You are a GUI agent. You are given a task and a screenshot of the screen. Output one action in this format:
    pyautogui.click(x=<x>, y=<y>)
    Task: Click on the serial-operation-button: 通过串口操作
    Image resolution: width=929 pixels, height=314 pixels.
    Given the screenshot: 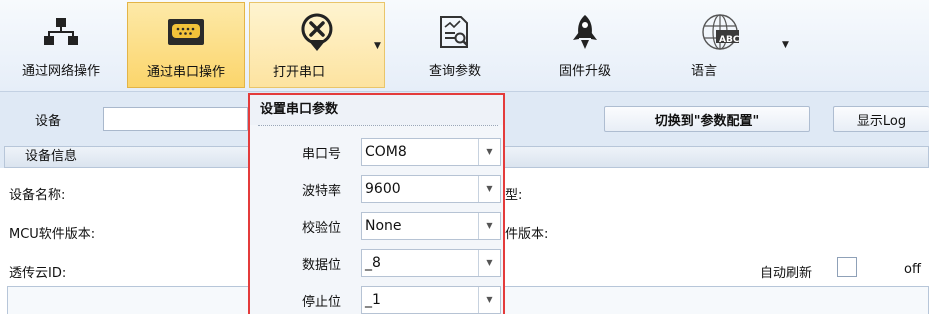 What is the action you would take?
    pyautogui.click(x=186, y=45)
    